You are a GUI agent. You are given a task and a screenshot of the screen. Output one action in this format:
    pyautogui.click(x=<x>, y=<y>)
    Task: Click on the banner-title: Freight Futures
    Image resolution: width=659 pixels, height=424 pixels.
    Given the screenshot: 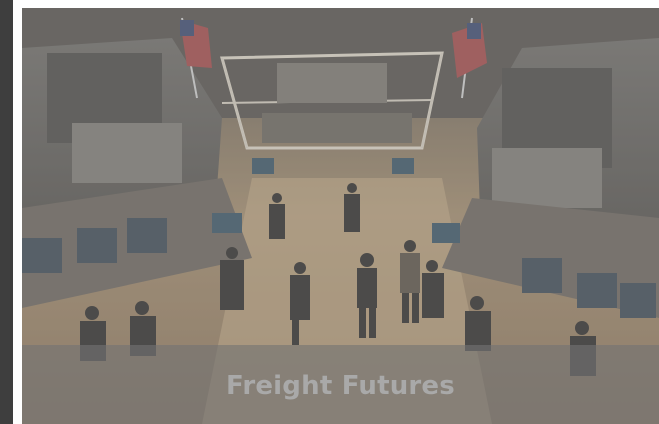 What is the action you would take?
    pyautogui.click(x=340, y=386)
    